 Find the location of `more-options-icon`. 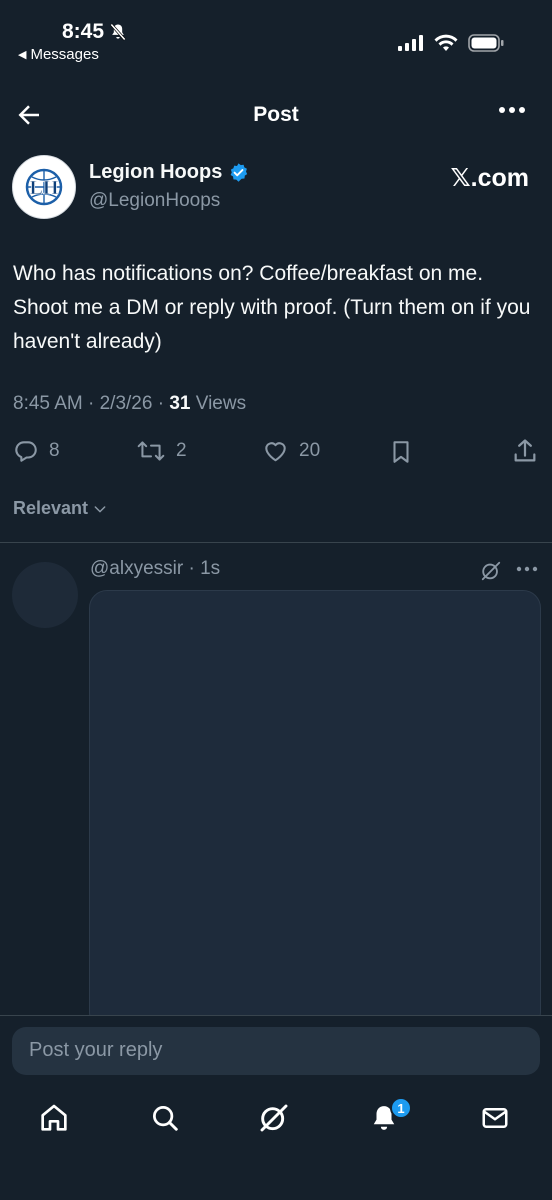

more-options-icon is located at coordinates (512, 110).